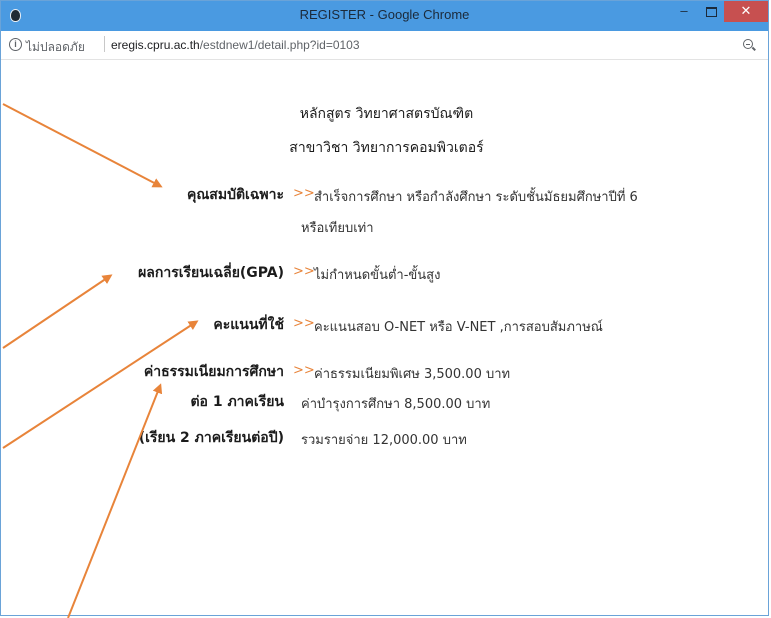 This screenshot has width=771, height=618. I want to click on qualification-label: คุณสมบัติเฉพาะ, so click(235, 195).